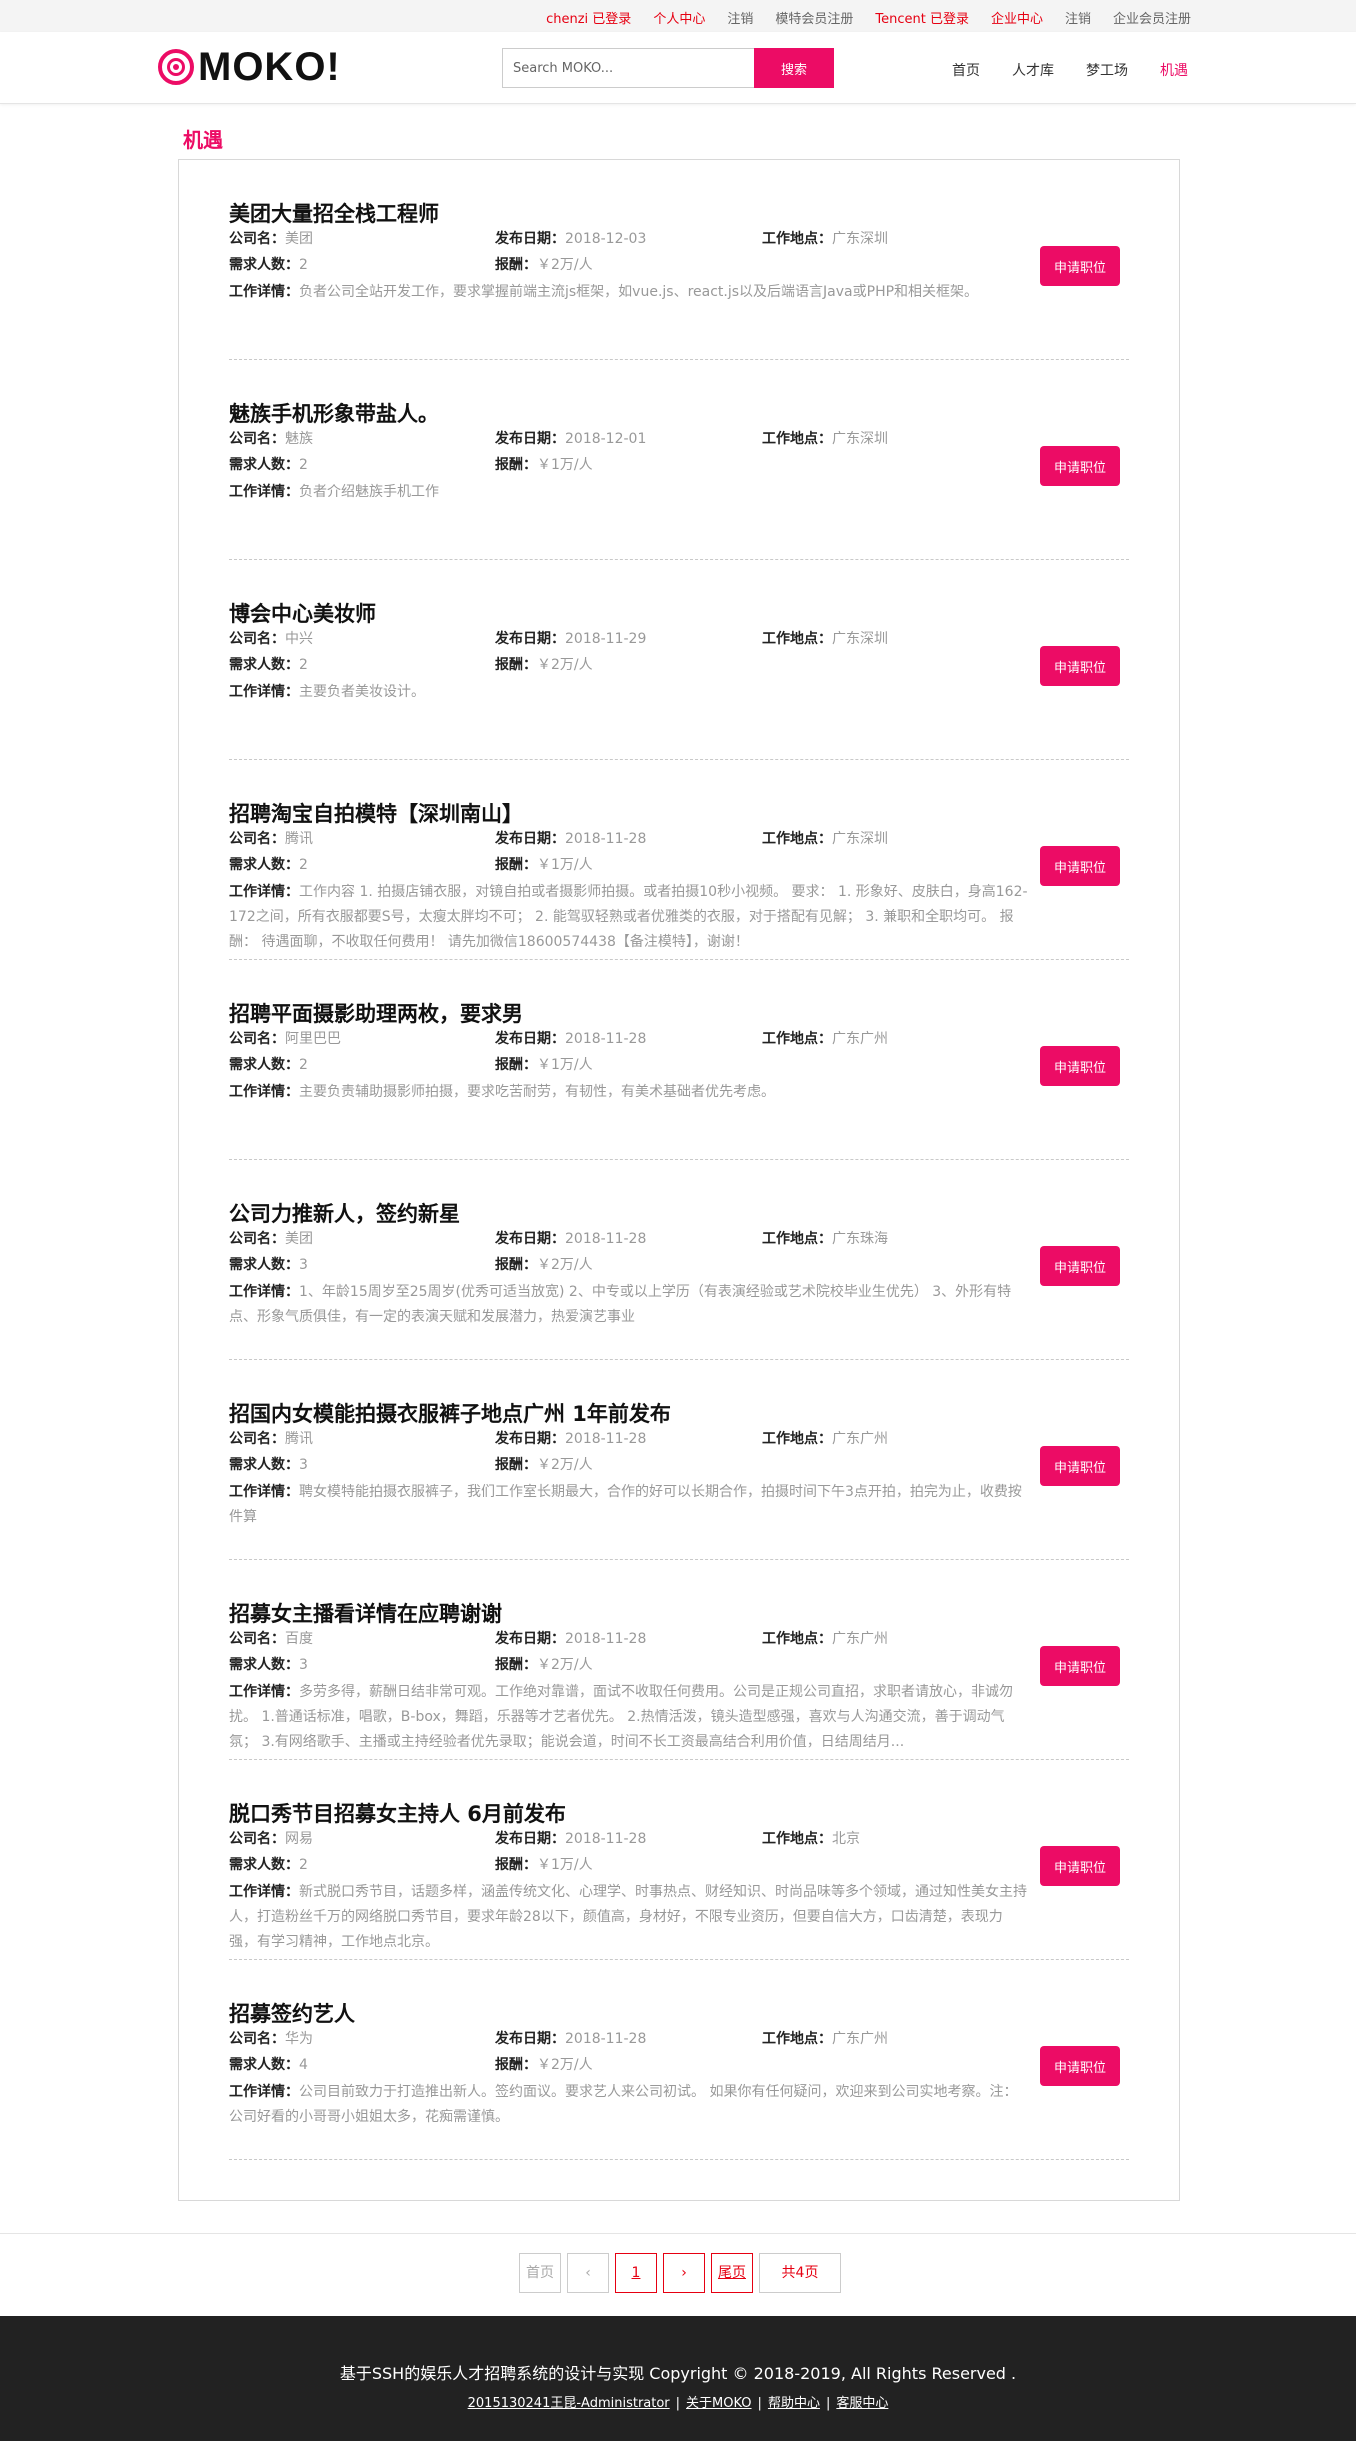  What do you see at coordinates (365, 1613) in the screenshot?
I see `job-title: 招募女主播看详情在应聘谢谢` at bounding box center [365, 1613].